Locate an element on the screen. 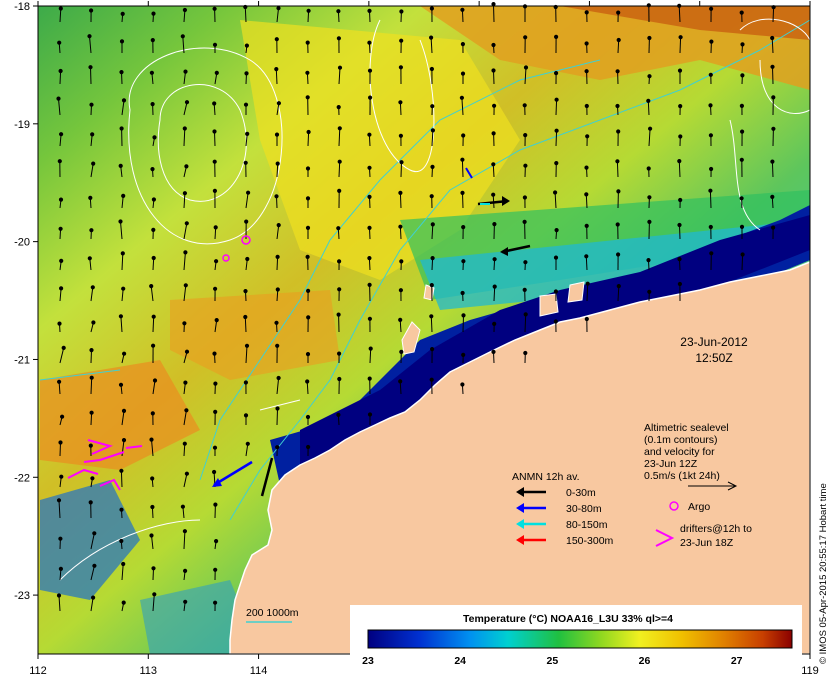 The image size is (840, 680). island is located at coordinates (429, 292).